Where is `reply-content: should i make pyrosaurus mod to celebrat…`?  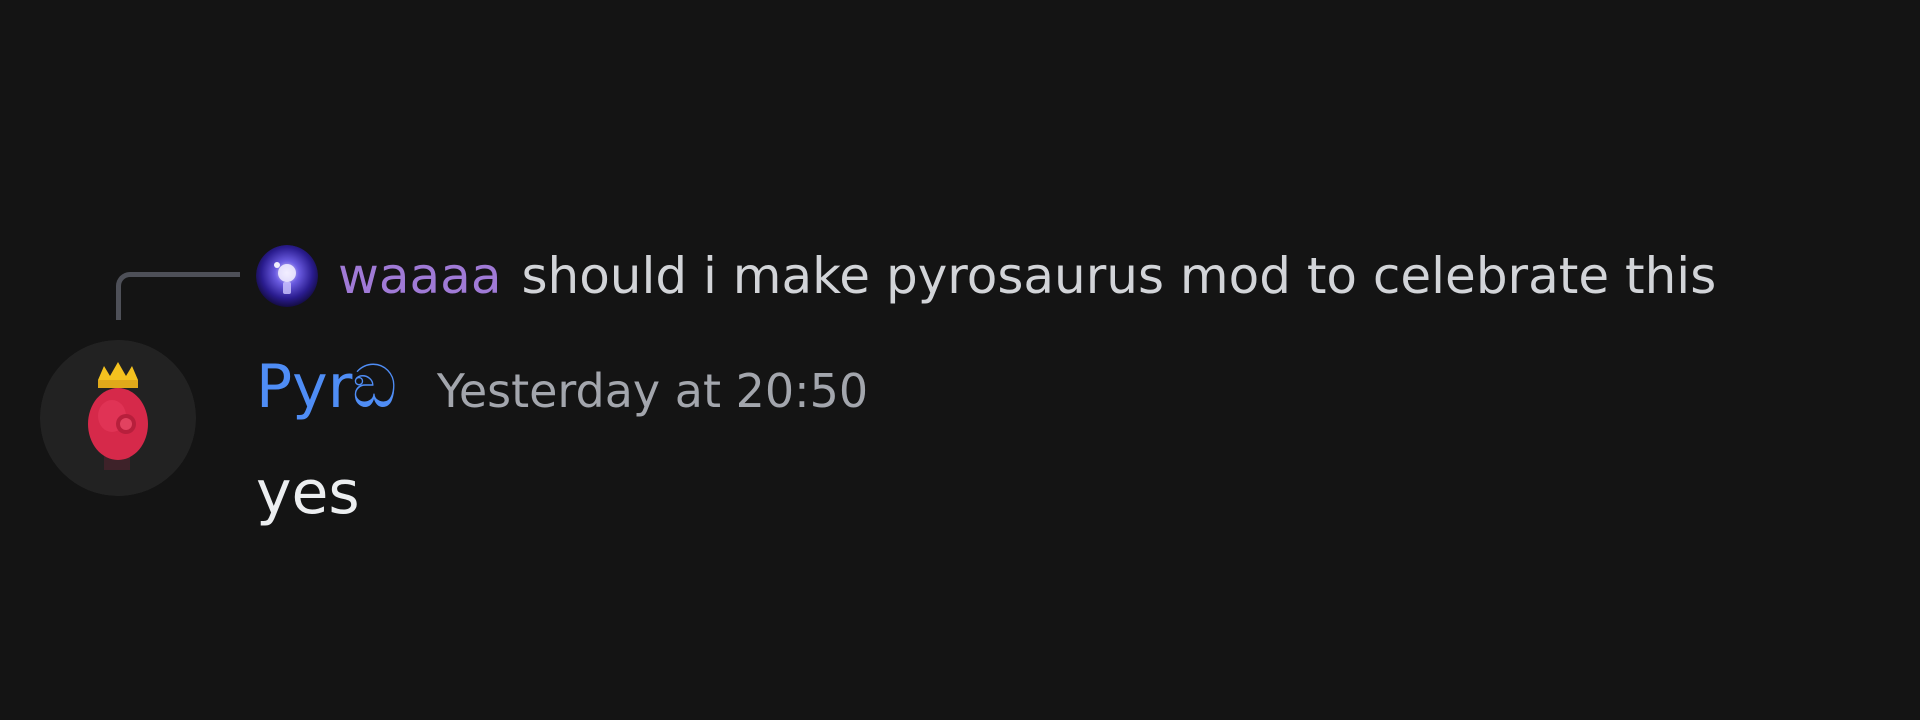 reply-content: should i make pyrosaurus mod to celebrat… is located at coordinates (1118, 276).